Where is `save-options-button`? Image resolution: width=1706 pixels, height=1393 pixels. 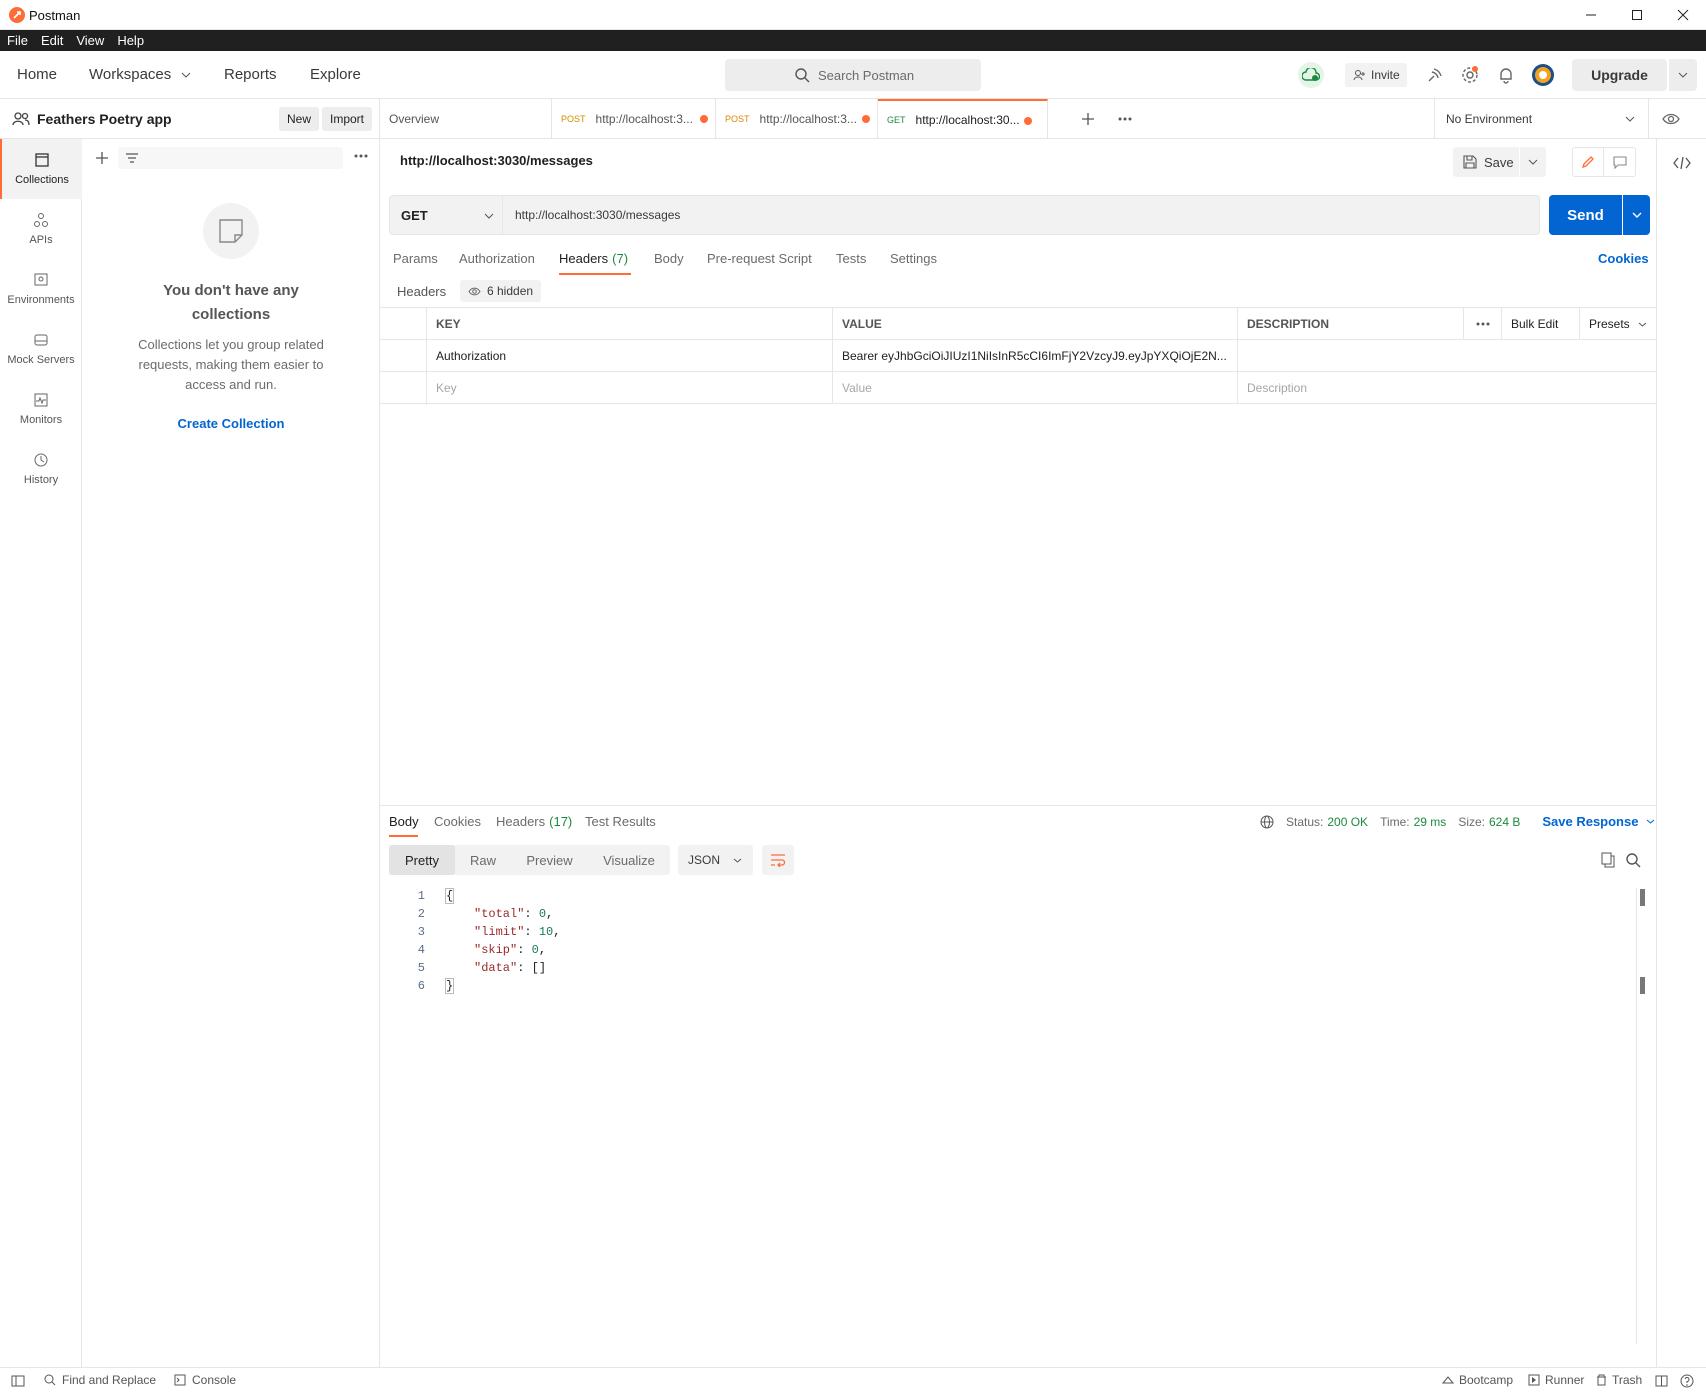 save-options-button is located at coordinates (1533, 162).